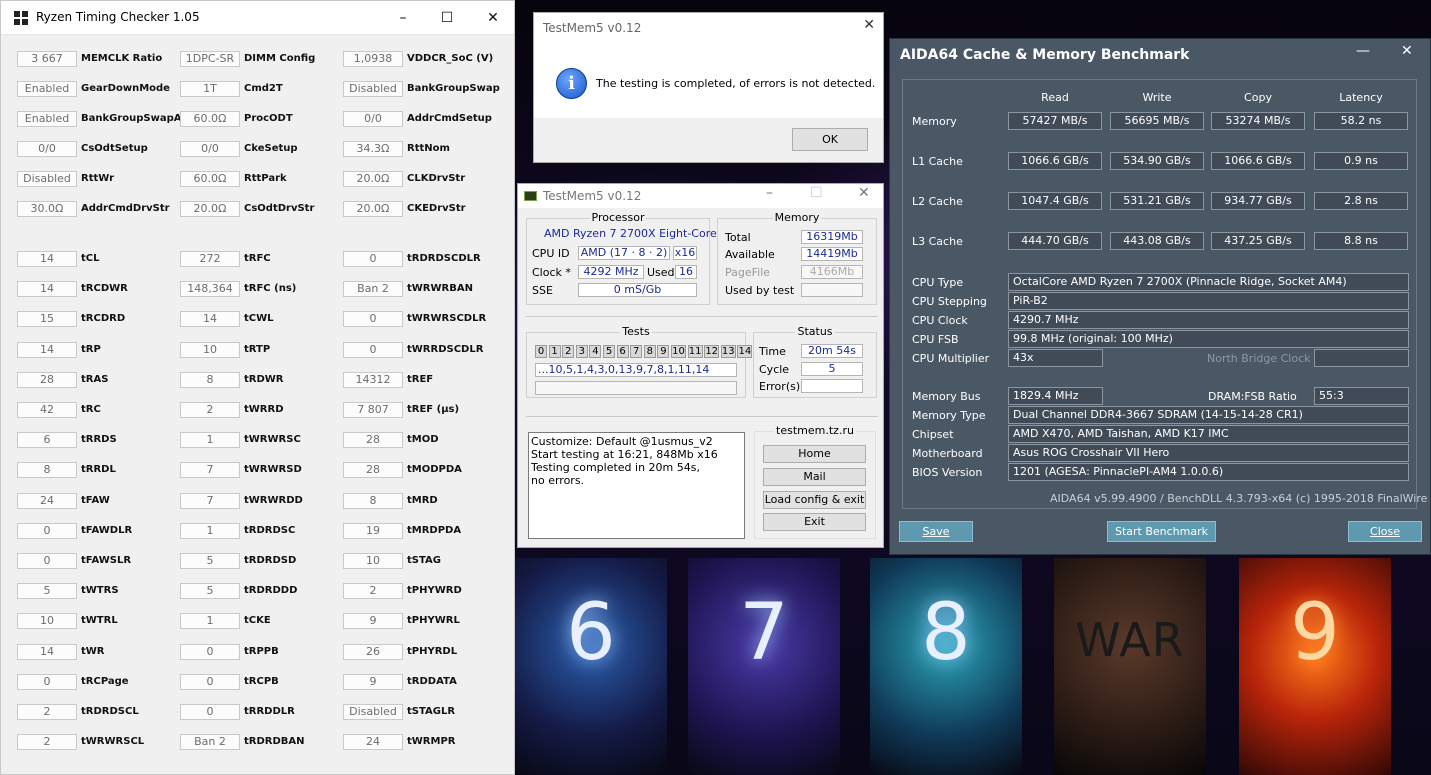  Describe the element at coordinates (447, 18) in the screenshot. I see `maximize-button: ☐` at that location.